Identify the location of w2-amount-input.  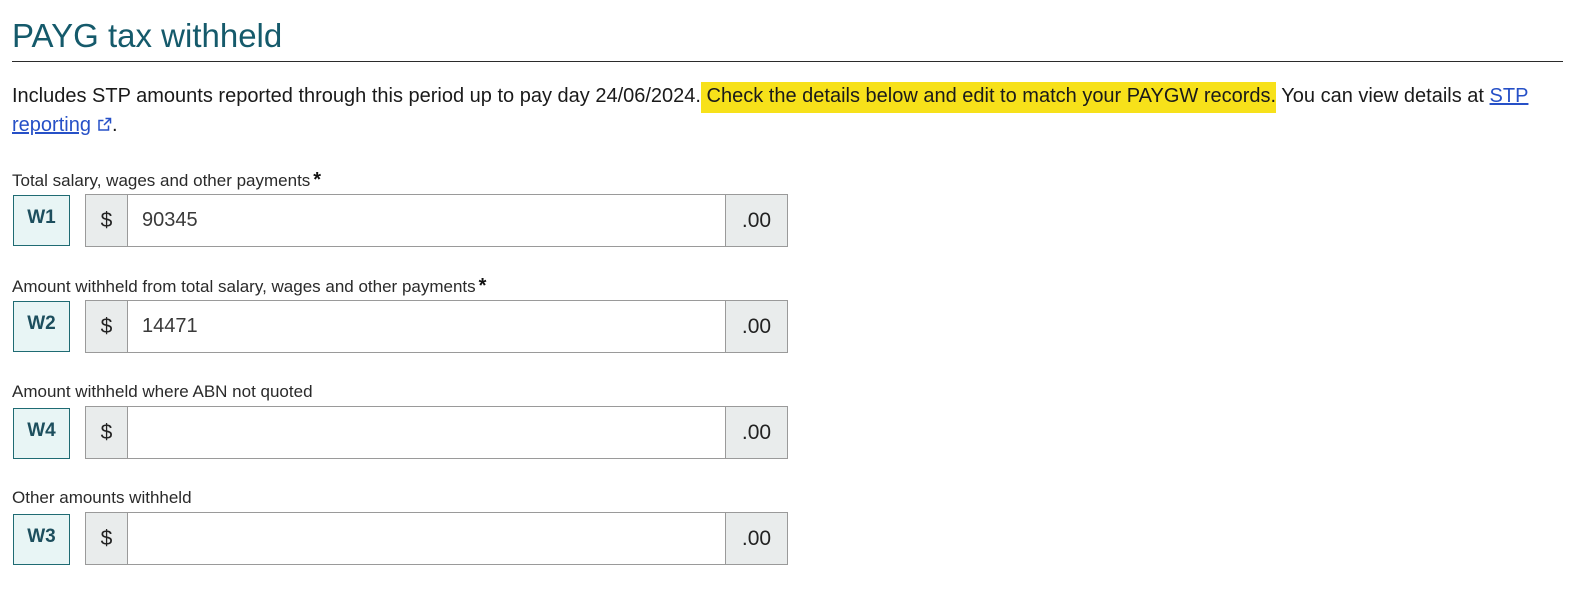
(426, 326).